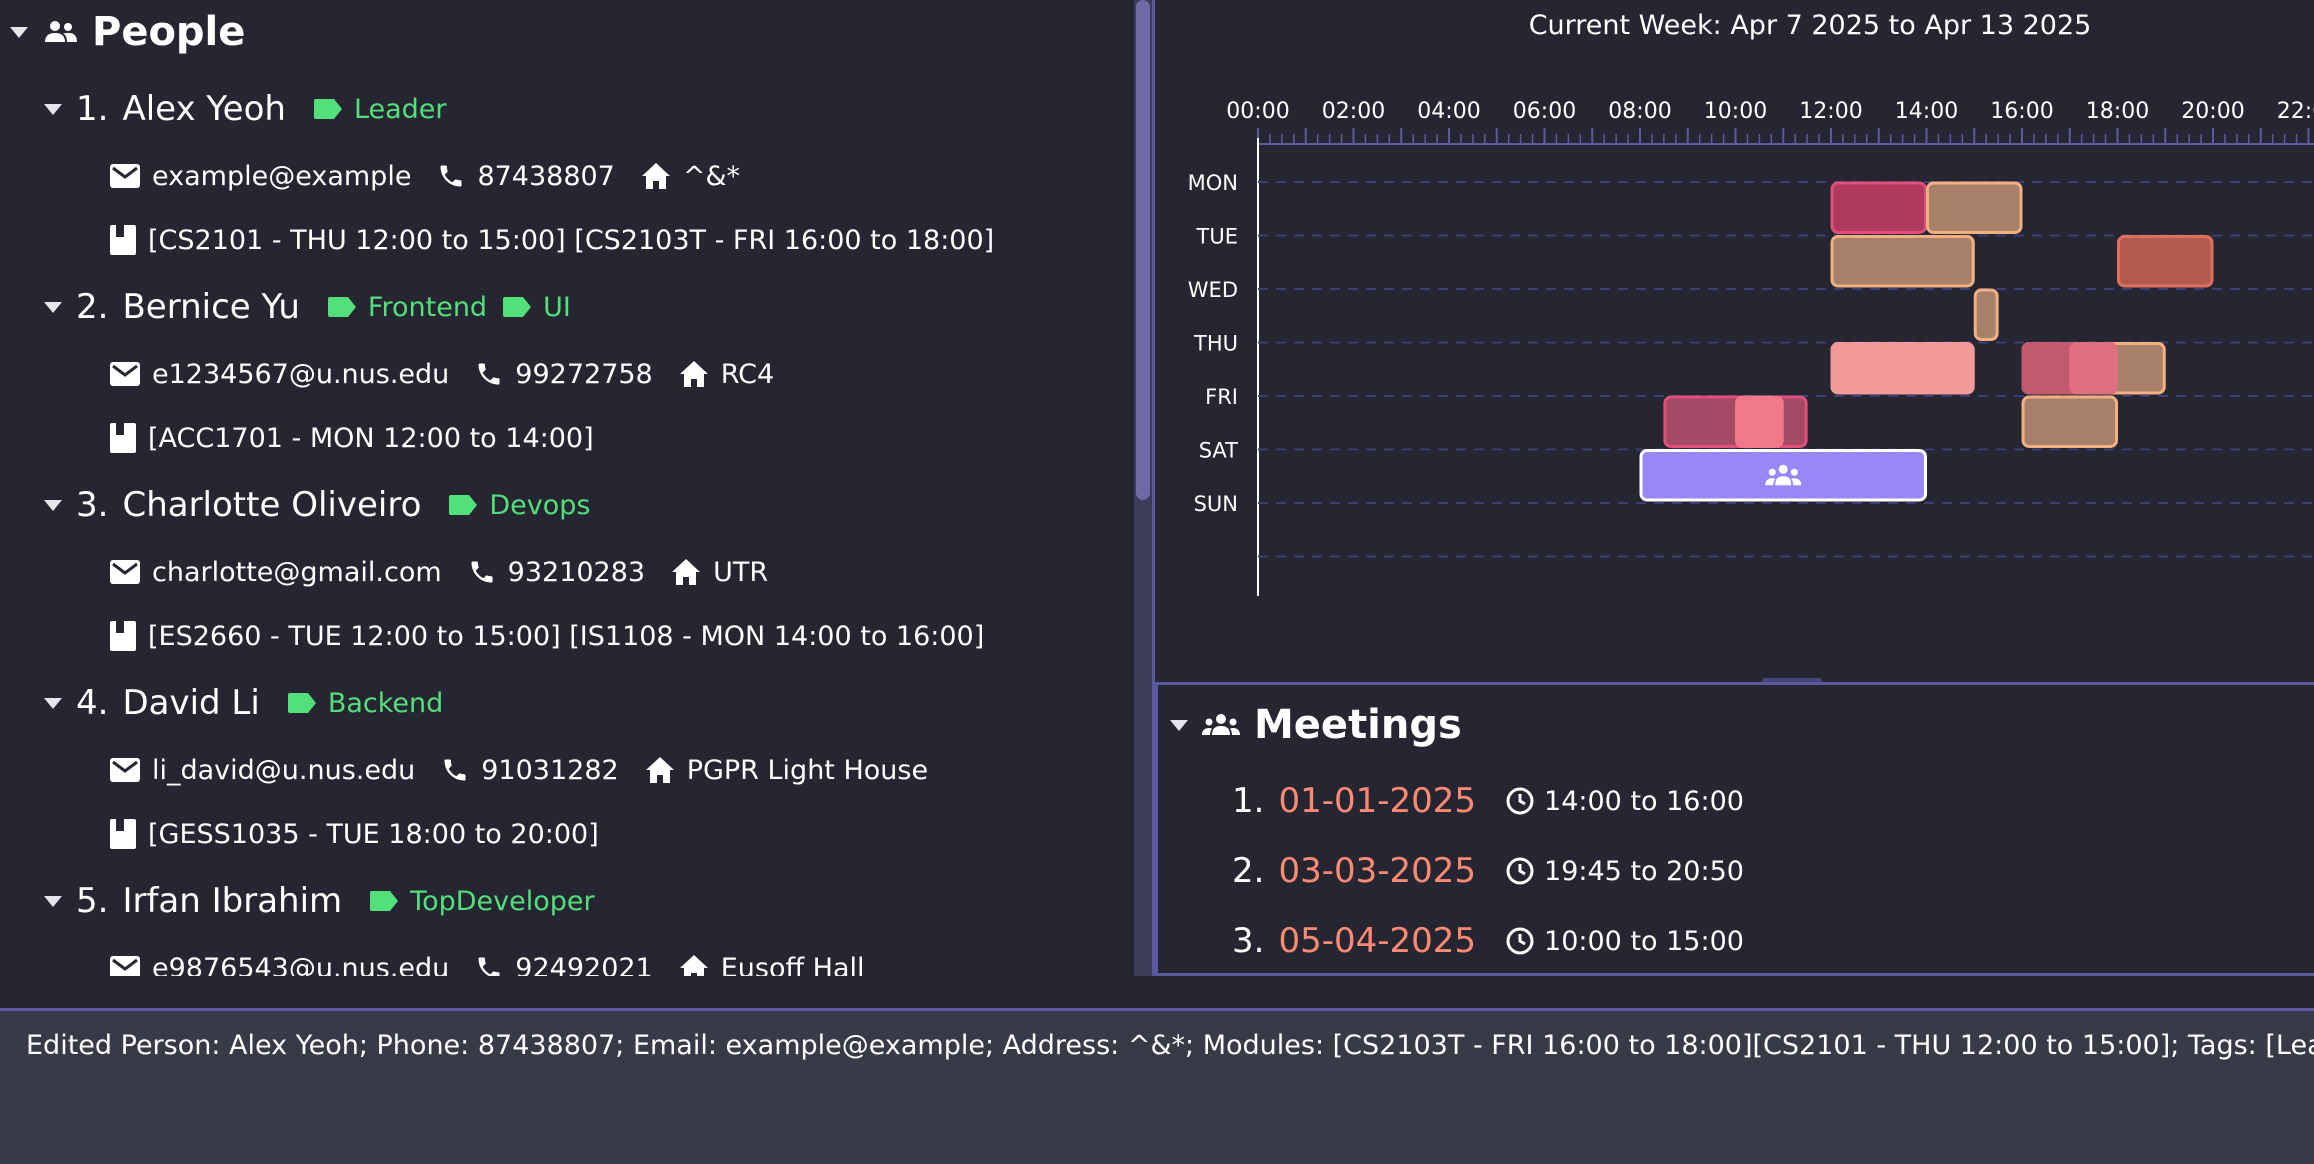 This screenshot has width=2314, height=1164. I want to click on person-email: li_david@u.nus.edu, so click(284, 770).